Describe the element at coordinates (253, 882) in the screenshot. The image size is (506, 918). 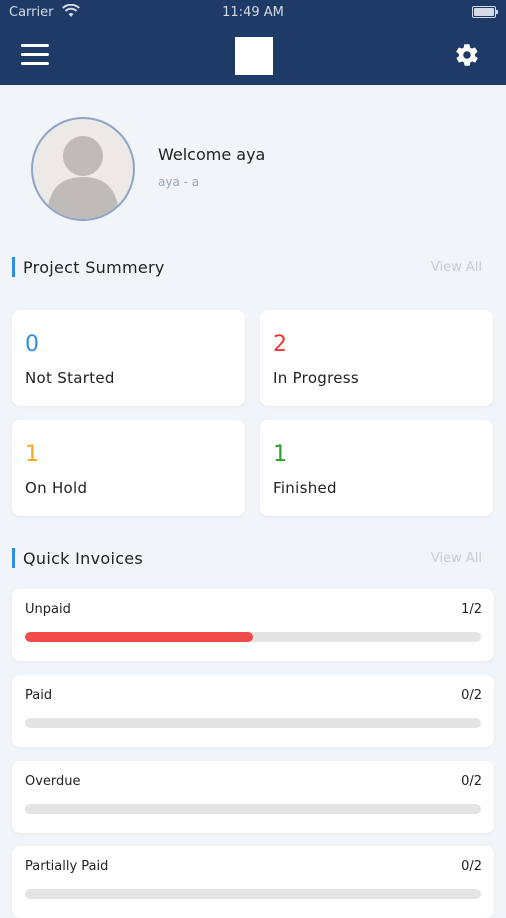
I see `invoice-row-partially-paid: Partially Paid 0/2` at that location.